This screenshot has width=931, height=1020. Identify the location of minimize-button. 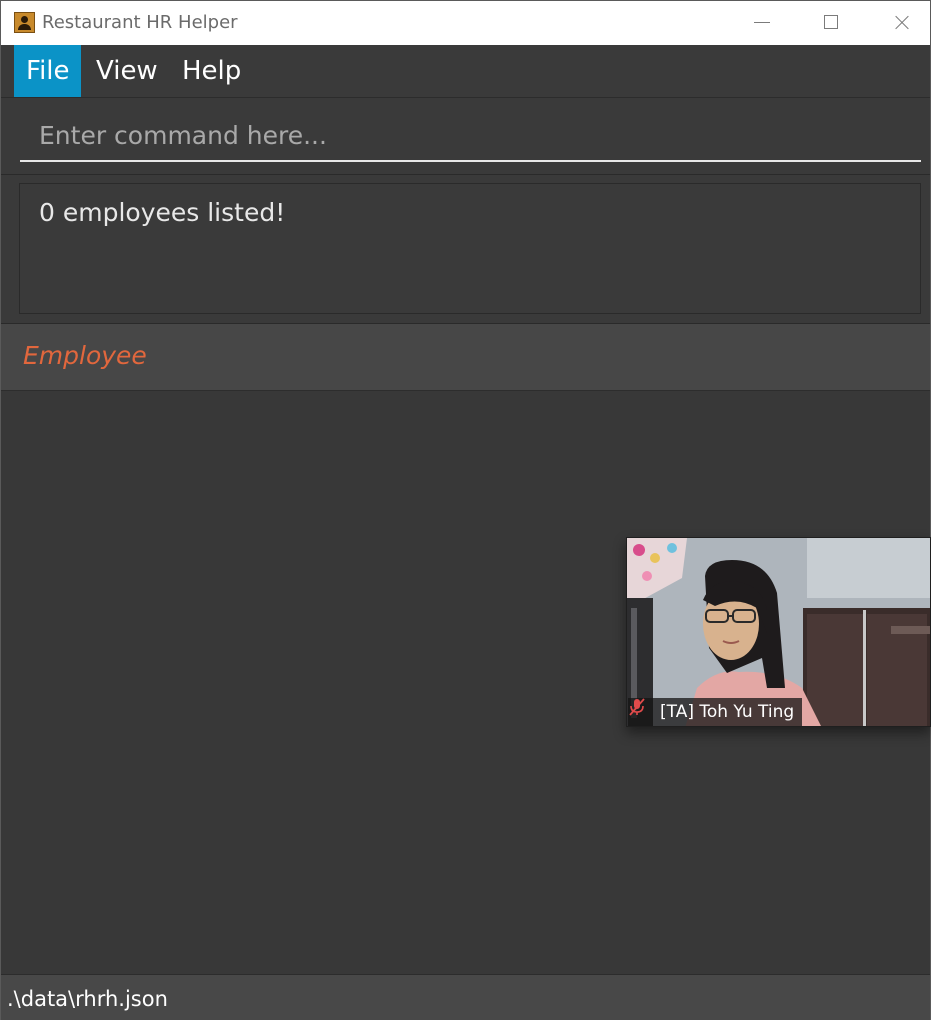
(762, 23).